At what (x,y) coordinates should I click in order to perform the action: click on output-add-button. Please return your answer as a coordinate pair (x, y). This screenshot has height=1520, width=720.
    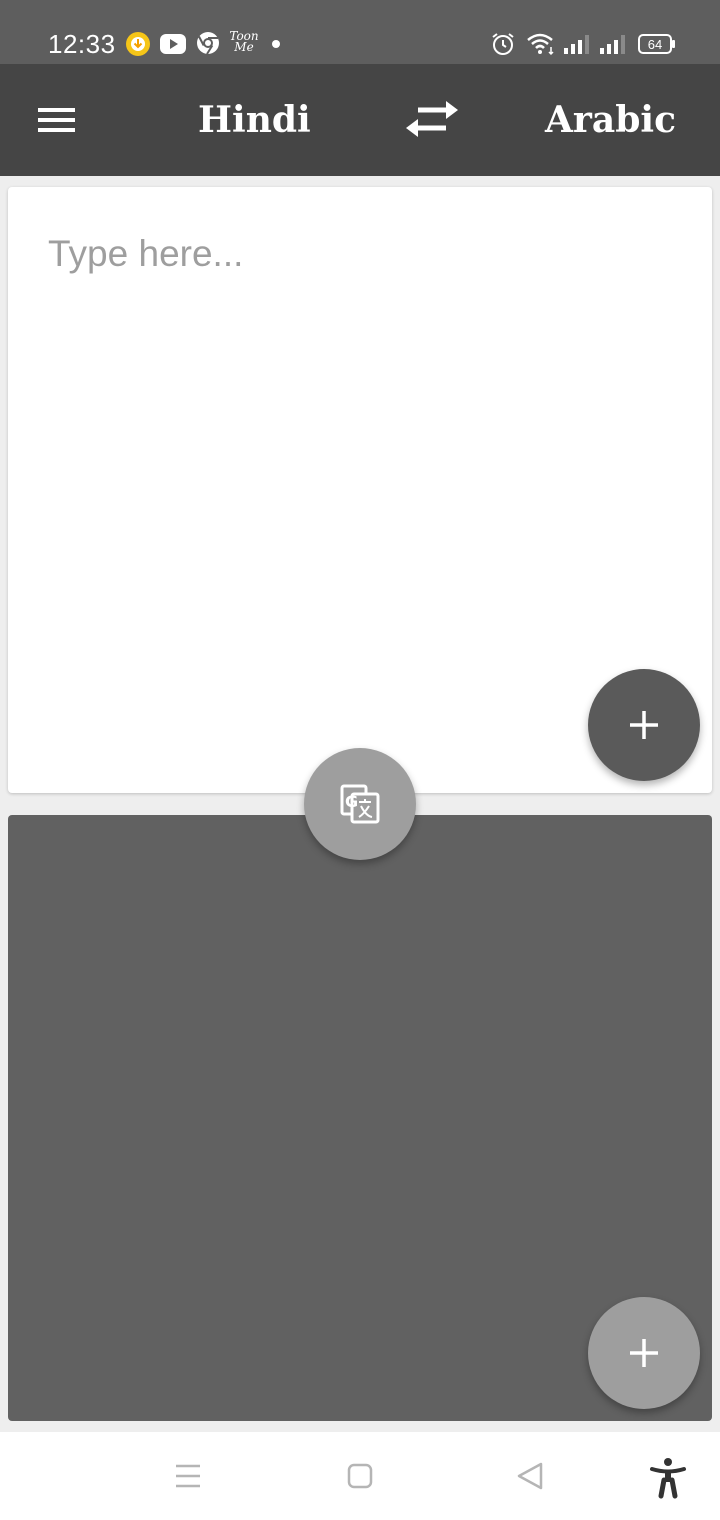
    Looking at the image, I should click on (644, 1353).